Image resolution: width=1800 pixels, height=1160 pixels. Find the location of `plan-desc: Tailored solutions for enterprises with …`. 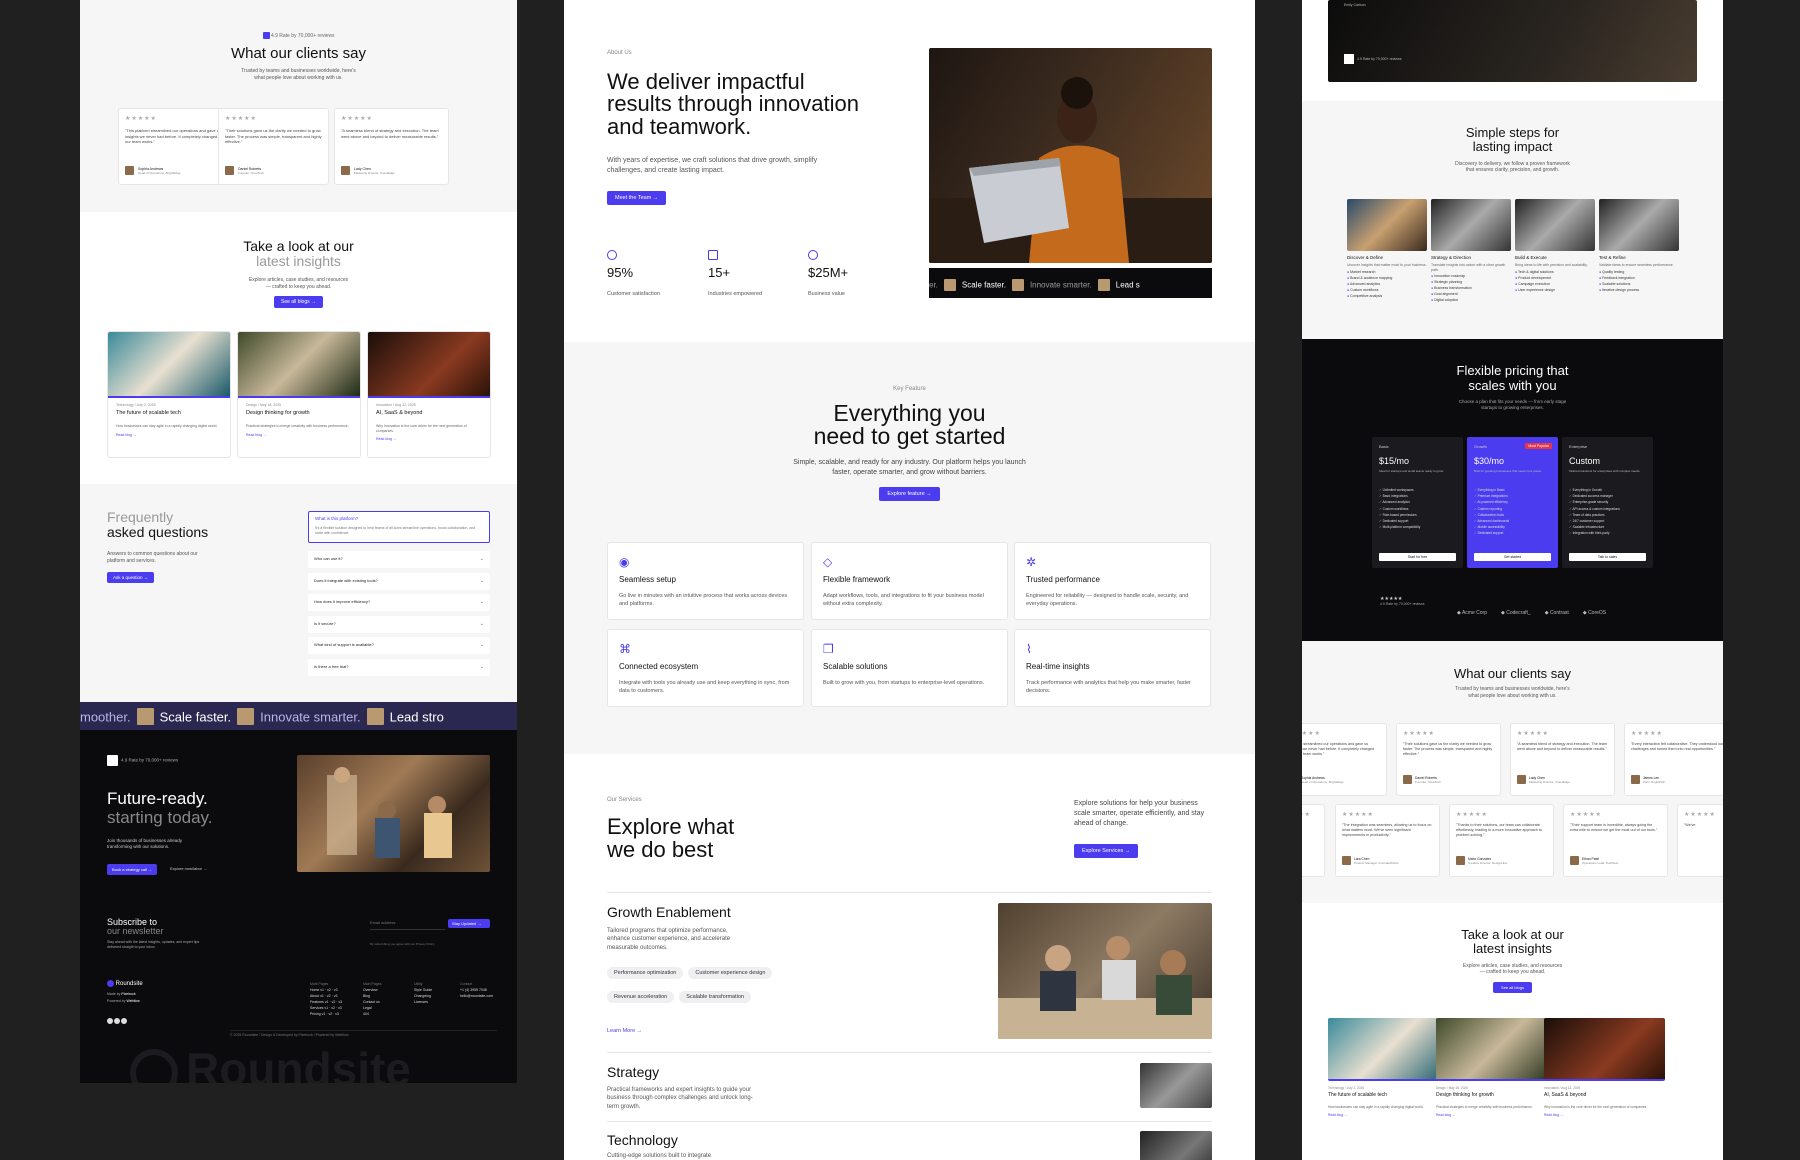

plan-desc: Tailored solutions for enterprises with … is located at coordinates (1605, 471).